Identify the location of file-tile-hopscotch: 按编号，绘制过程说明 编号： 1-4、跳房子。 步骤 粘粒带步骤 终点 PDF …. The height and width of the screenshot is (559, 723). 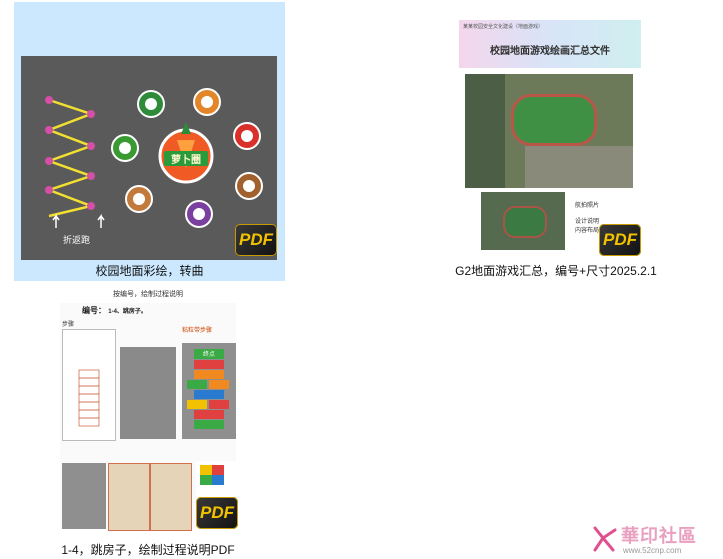
(148, 421).